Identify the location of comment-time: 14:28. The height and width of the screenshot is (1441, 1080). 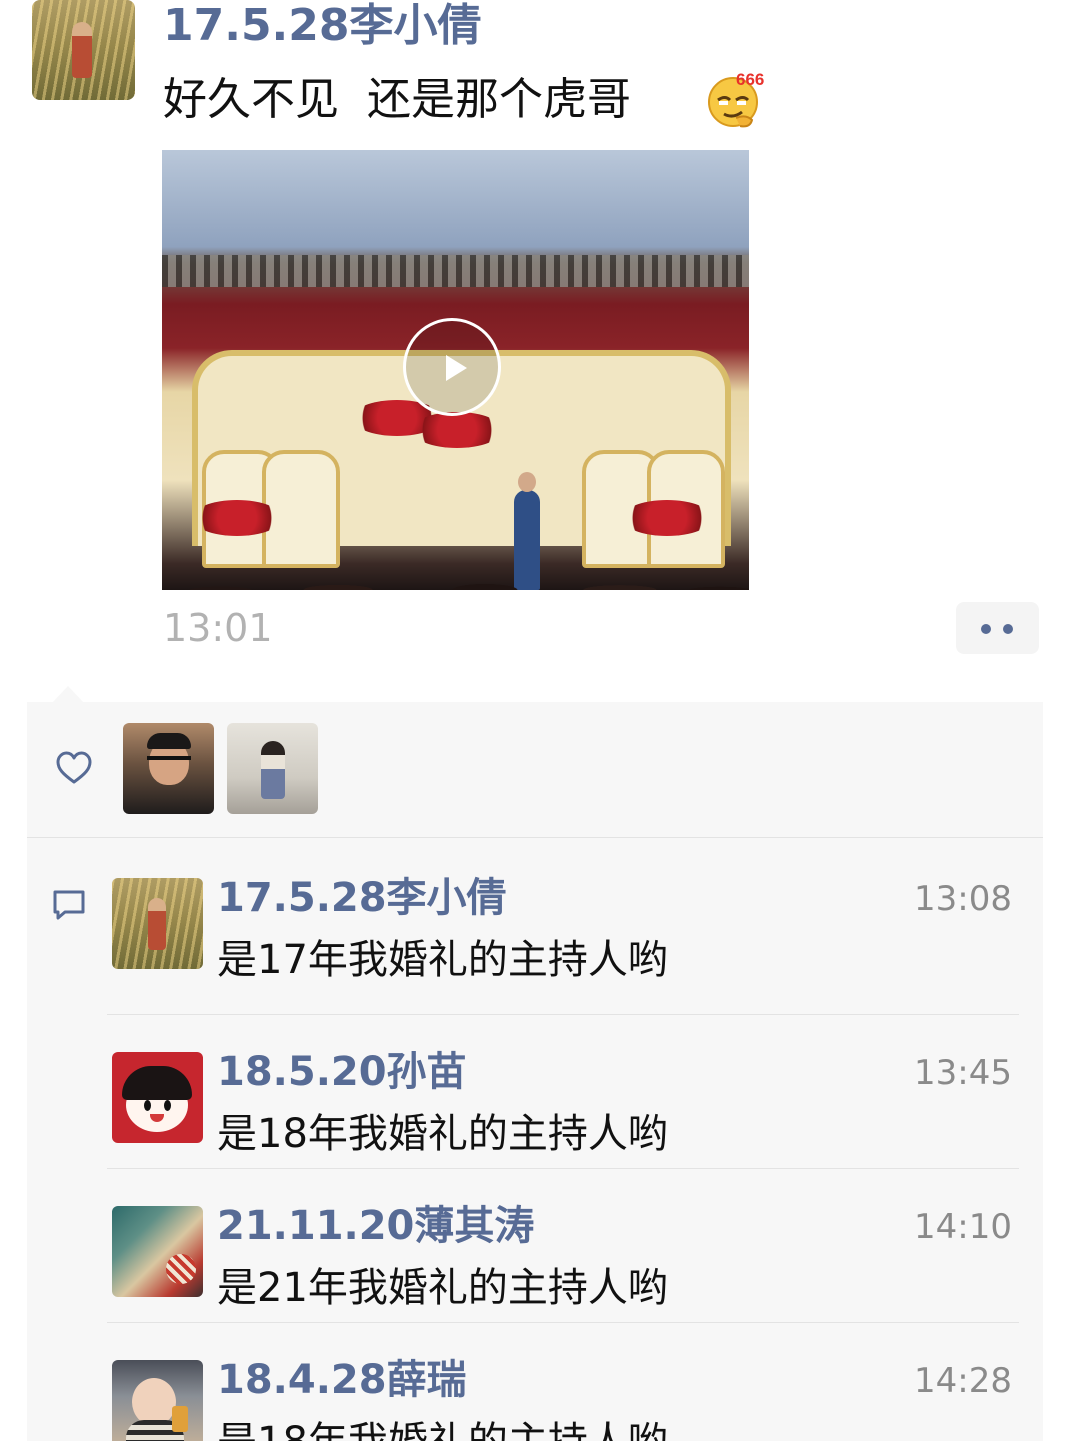
(963, 1381).